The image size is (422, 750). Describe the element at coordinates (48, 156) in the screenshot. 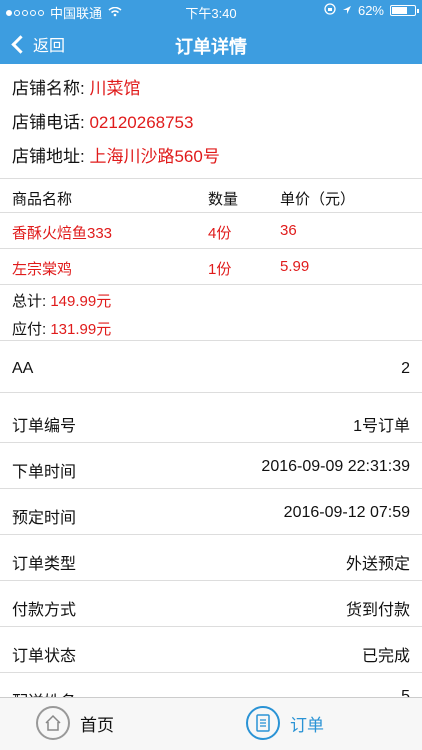

I see `shop-address-label: 店铺地址:` at that location.